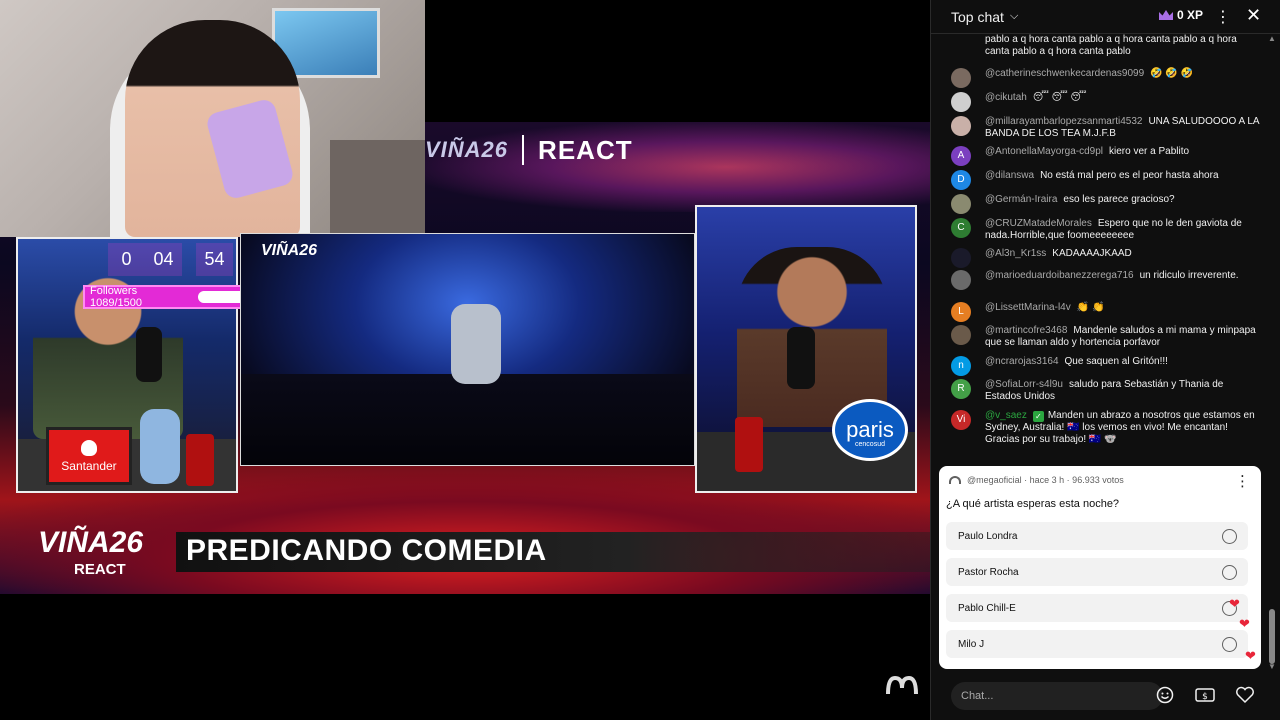 This screenshot has height=720, width=1280. Describe the element at coordinates (1272, 666) in the screenshot. I see `scroll-down-icon: ▼` at that location.